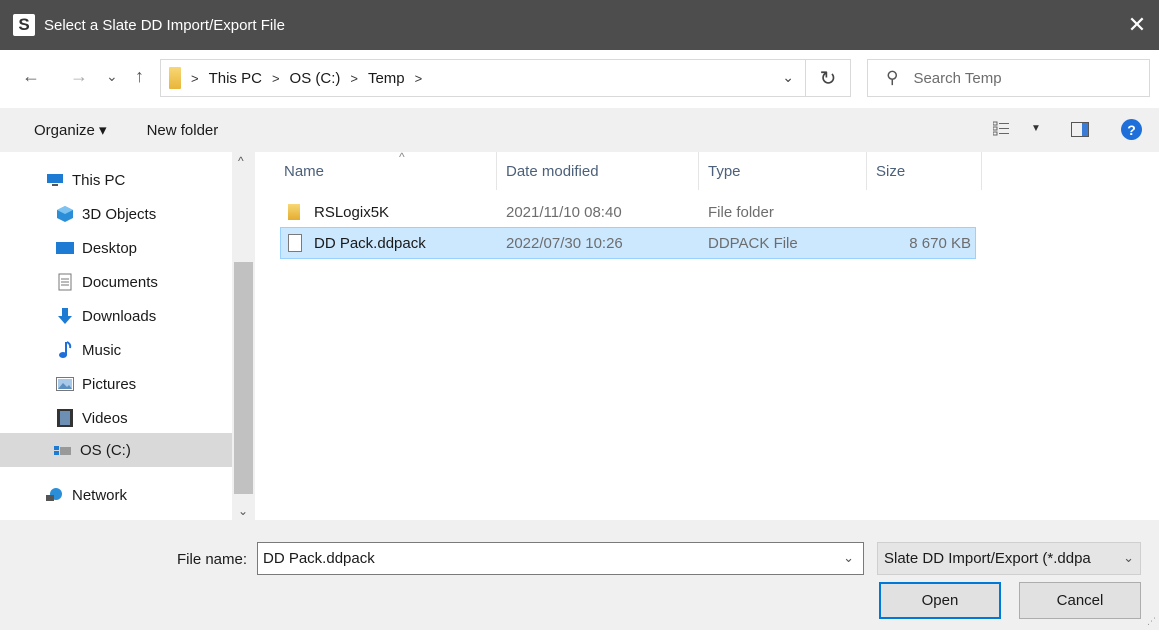 The image size is (1159, 630). Describe the element at coordinates (235, 78) in the screenshot. I see `breadcrumb-this-pc: This PC` at that location.